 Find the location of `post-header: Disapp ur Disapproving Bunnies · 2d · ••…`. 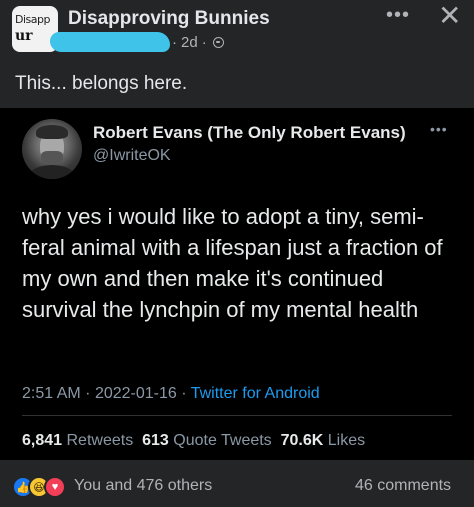

post-header: Disapp ur Disapproving Bunnies · 2d · ••… is located at coordinates (237, 30).